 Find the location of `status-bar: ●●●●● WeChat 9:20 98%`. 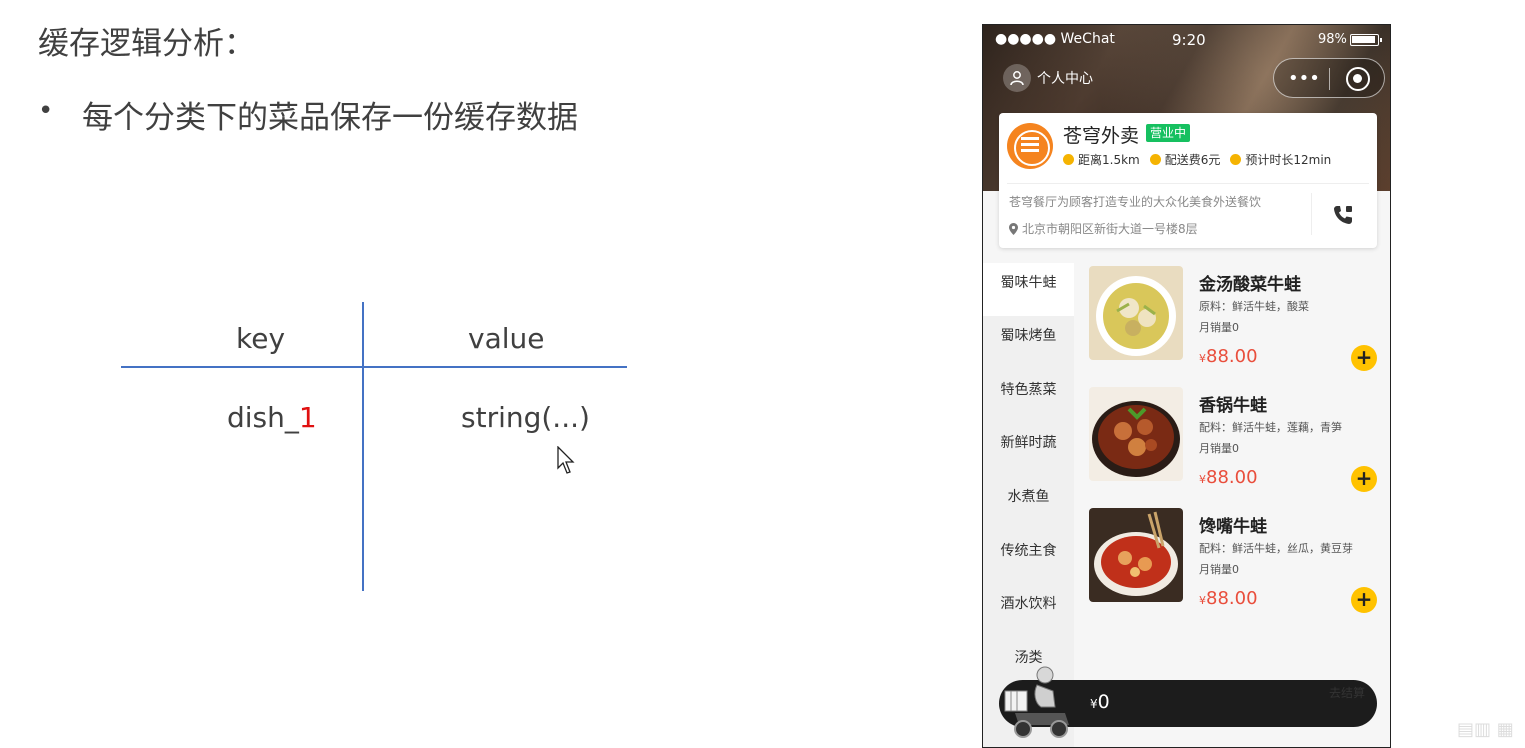

status-bar: ●●●●● WeChat 9:20 98% is located at coordinates (1186, 41).